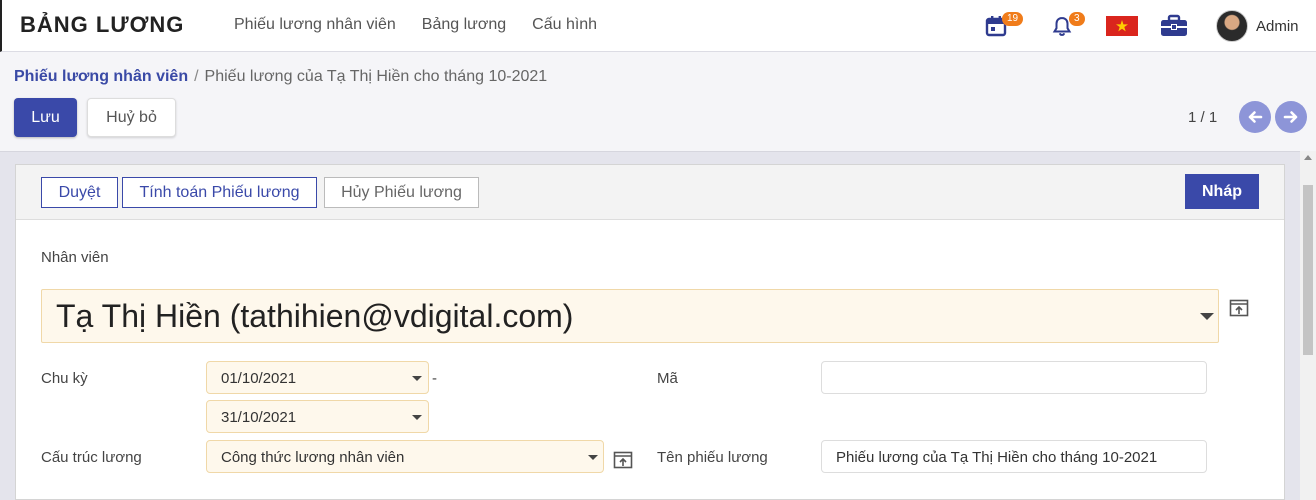  Describe the element at coordinates (313, 457) in the screenshot. I see `structure-value: Công thức lương nhân viên` at that location.